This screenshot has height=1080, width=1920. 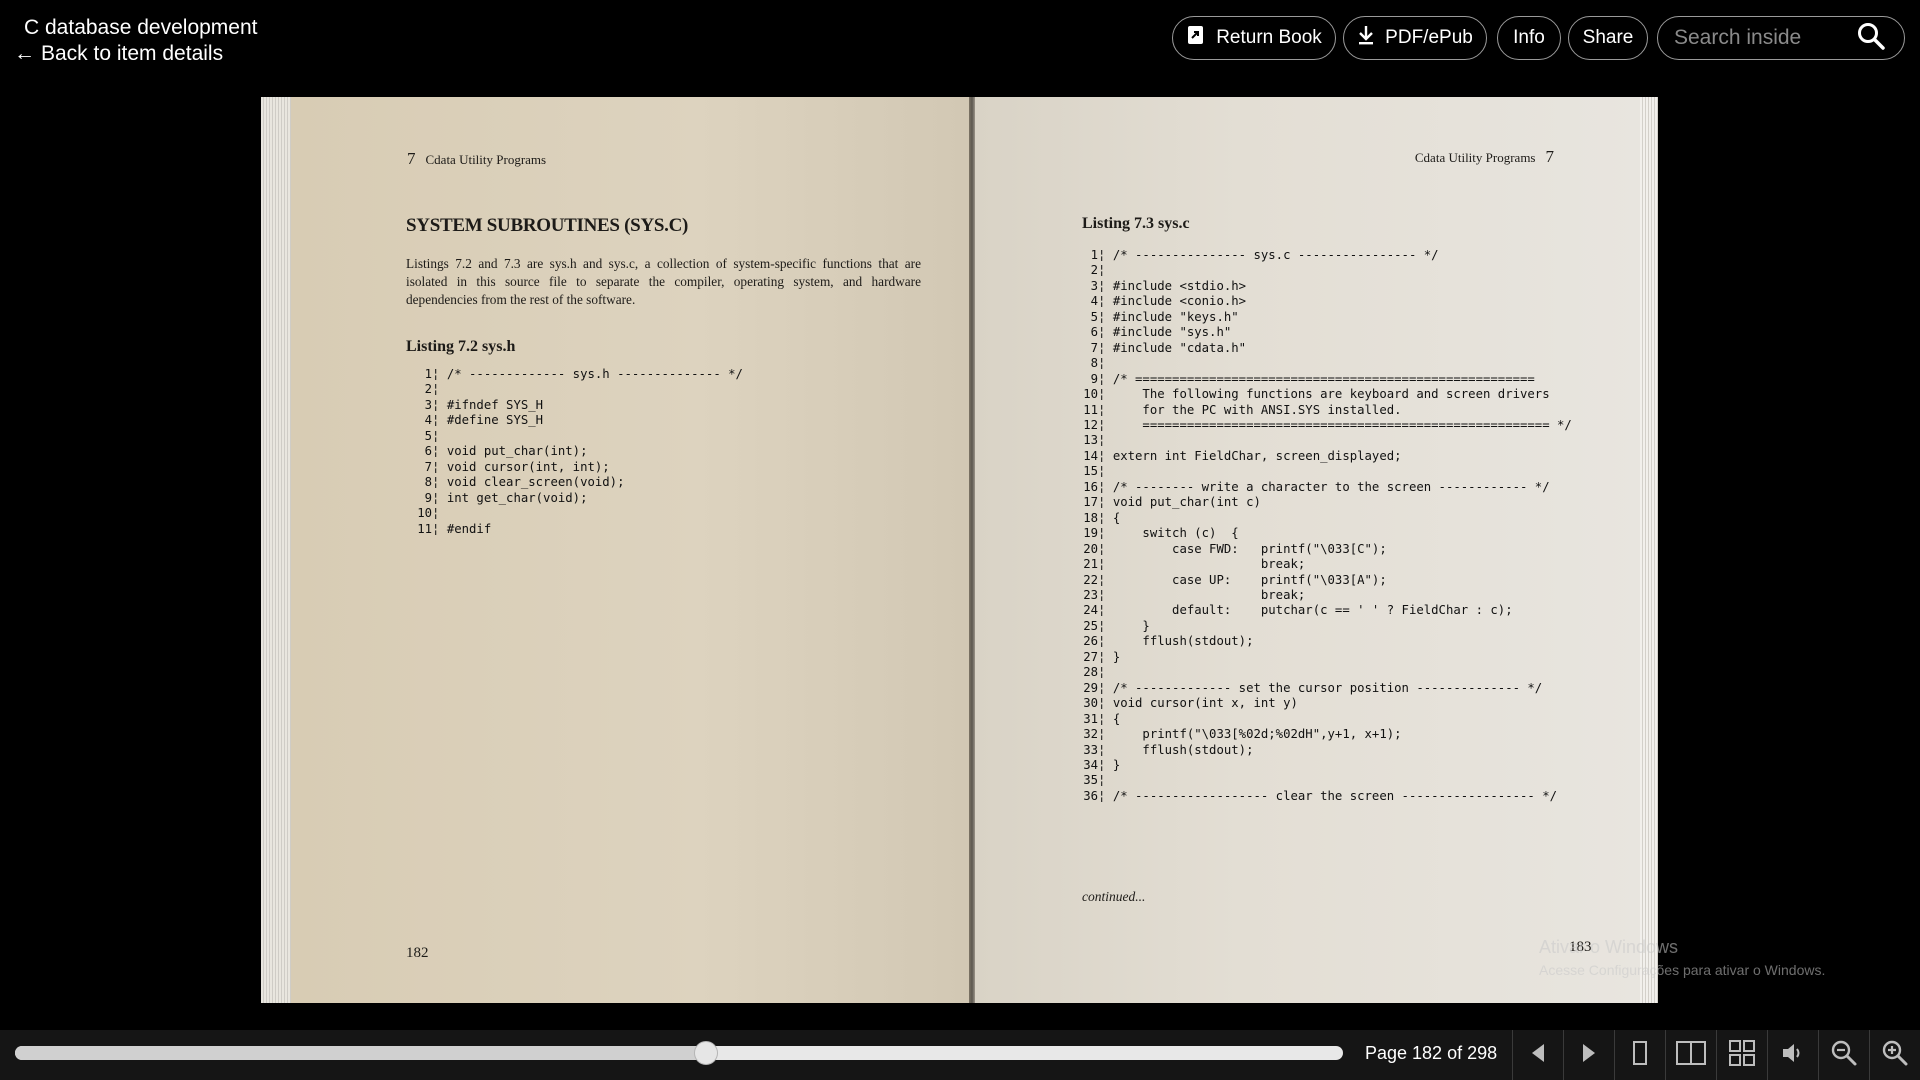 I want to click on code-line: 4¦ #define SYS_H, so click(x=577, y=420).